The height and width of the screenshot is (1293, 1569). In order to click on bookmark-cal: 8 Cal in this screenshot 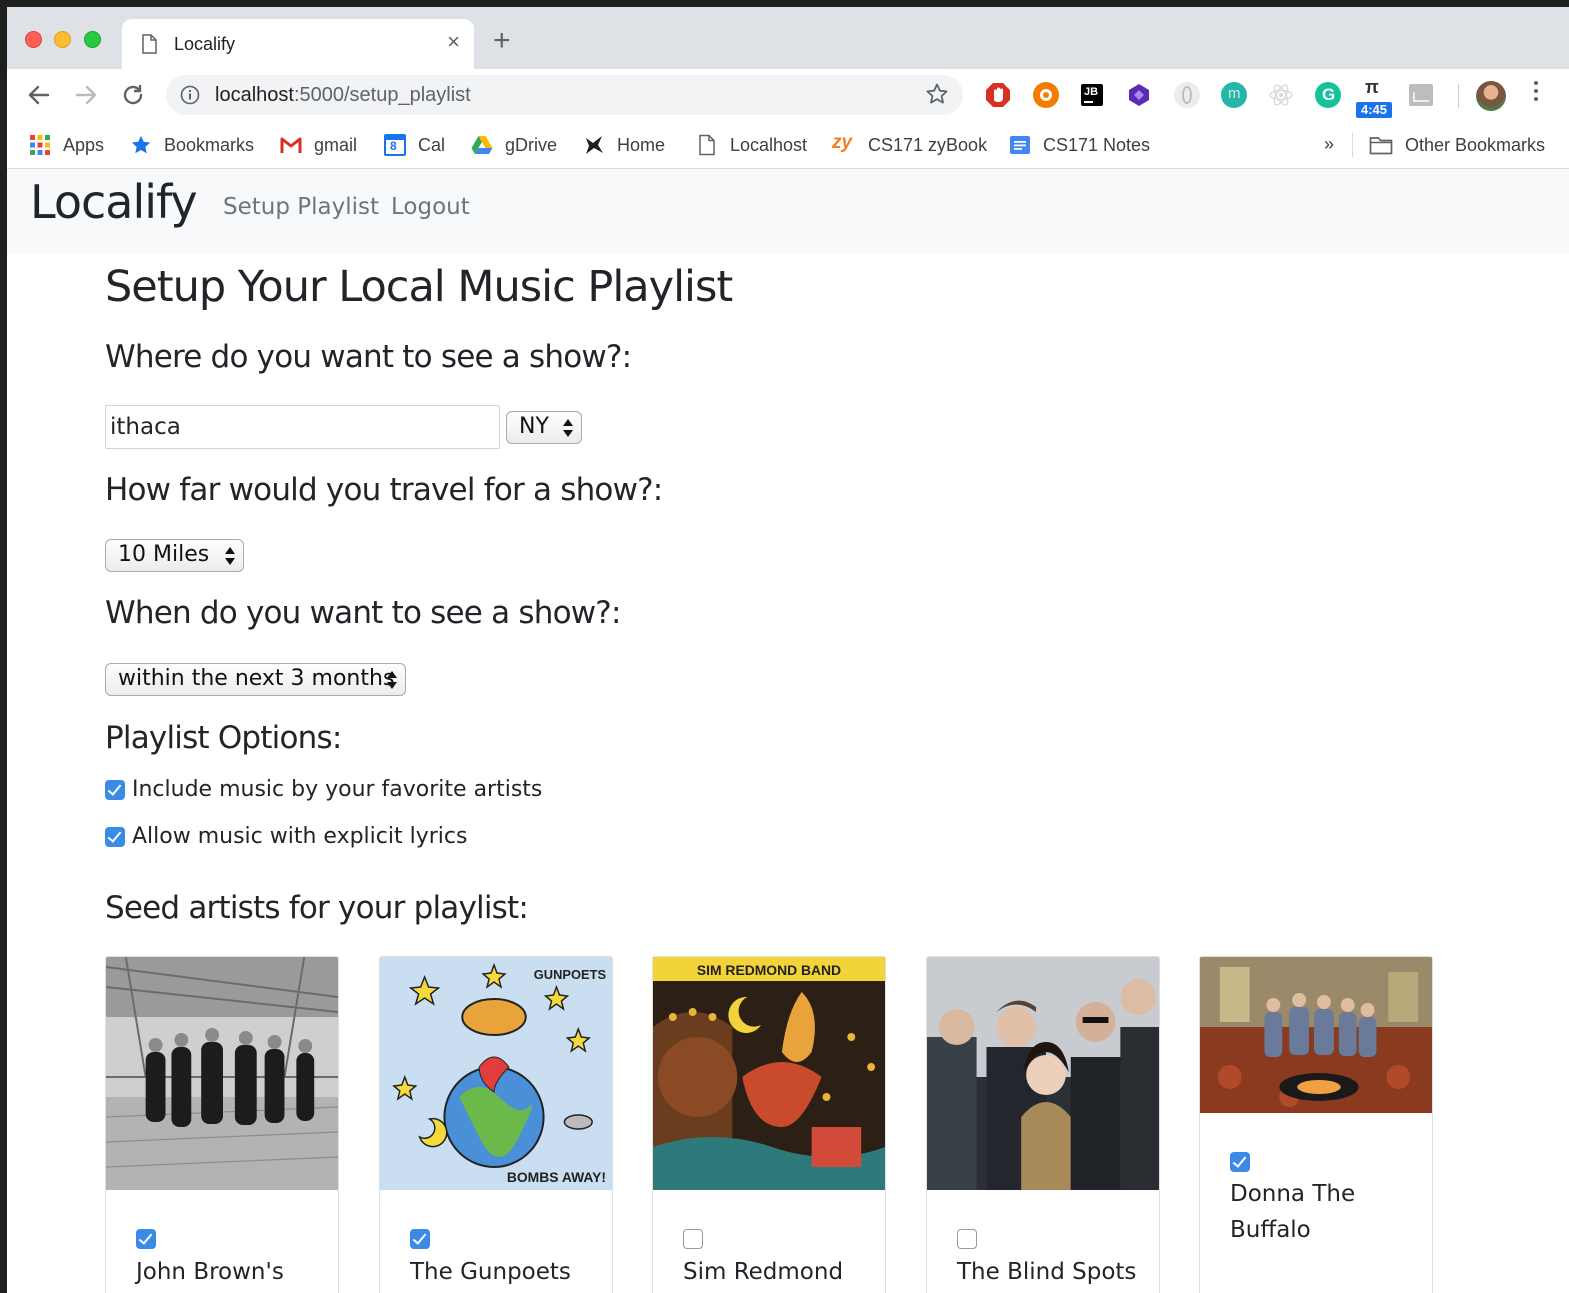, I will do `click(414, 145)`.